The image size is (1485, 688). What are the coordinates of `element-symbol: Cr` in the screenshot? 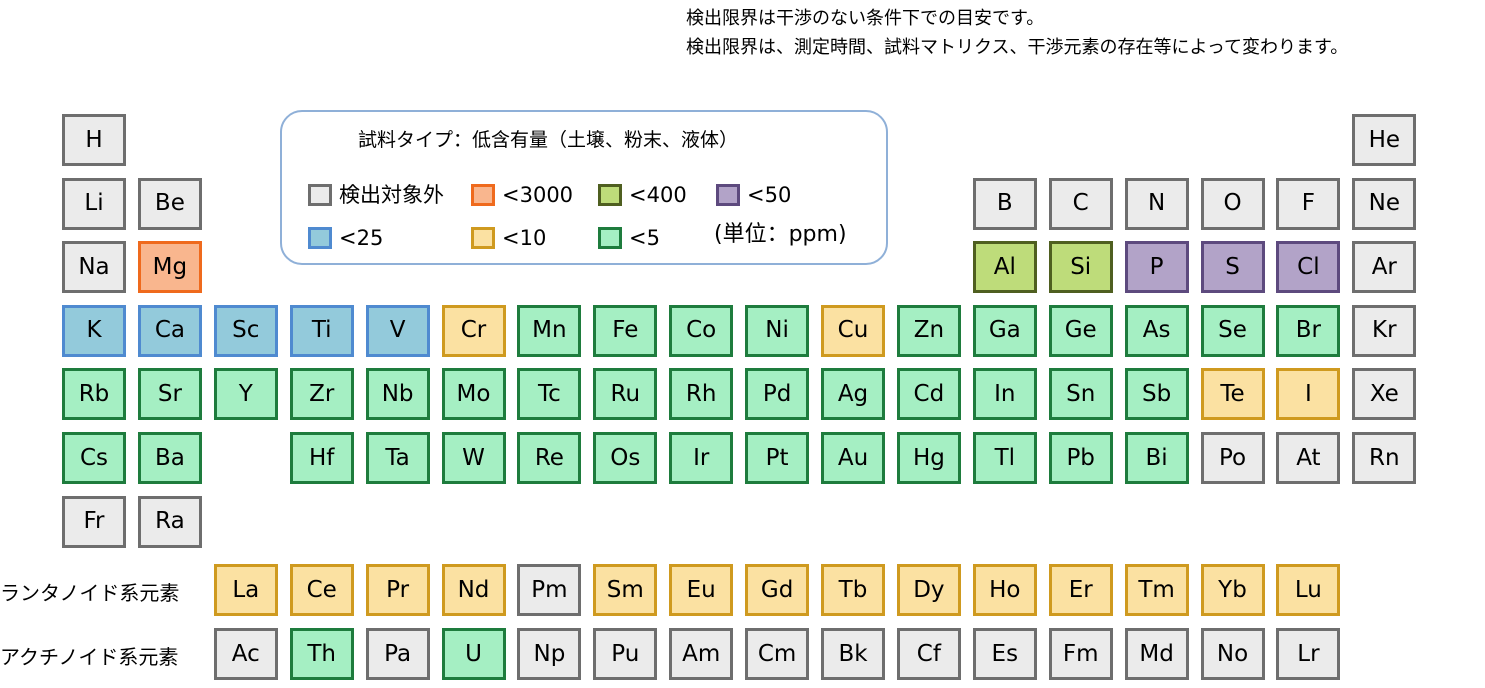 It's located at (473, 330).